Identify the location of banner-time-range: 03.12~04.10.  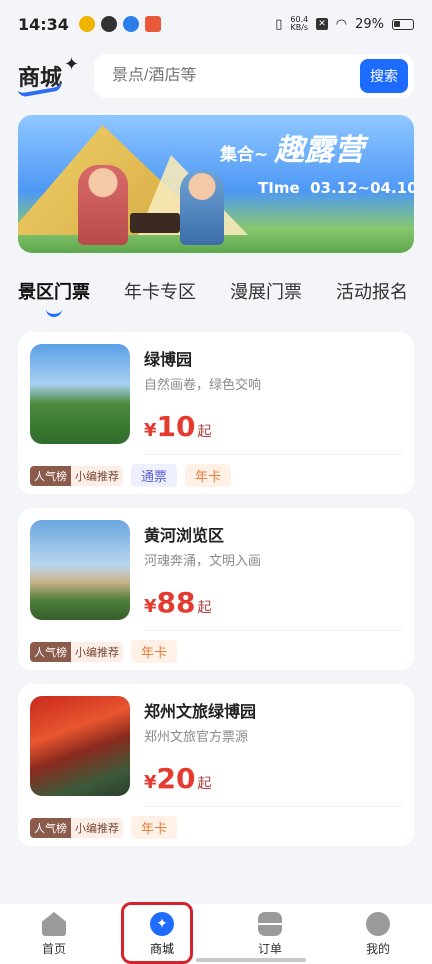
(362, 188).